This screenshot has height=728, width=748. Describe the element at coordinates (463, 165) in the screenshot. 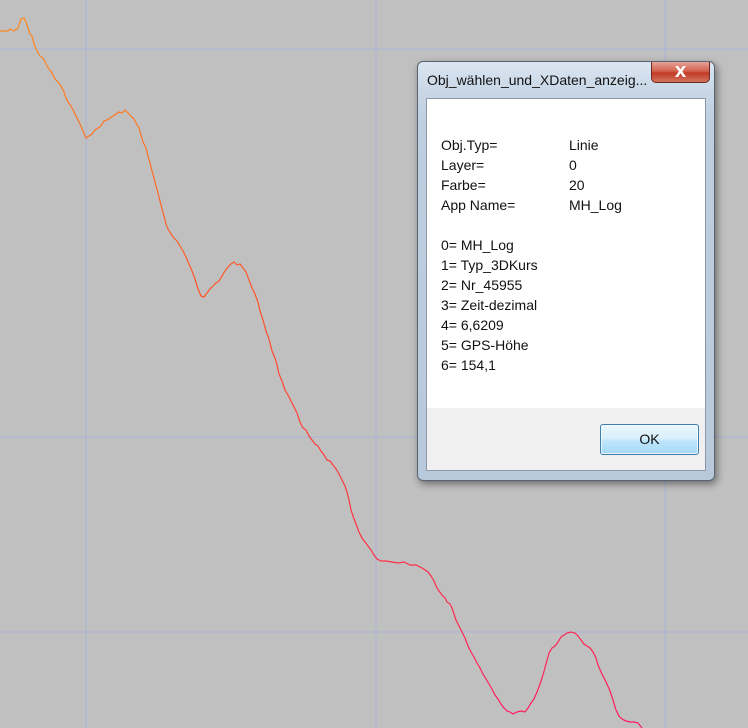

I see `property-key: Layer=` at that location.